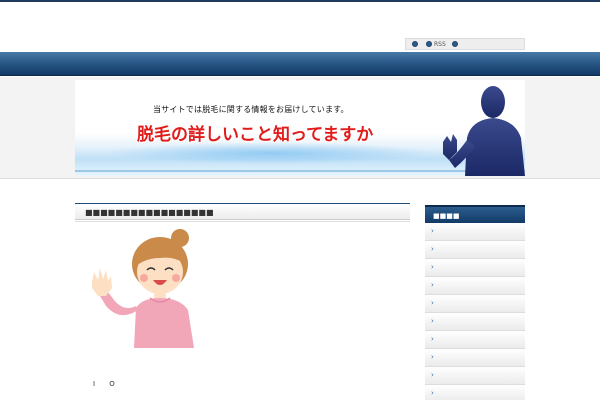  I want to click on rss-label: RSS, so click(440, 44).